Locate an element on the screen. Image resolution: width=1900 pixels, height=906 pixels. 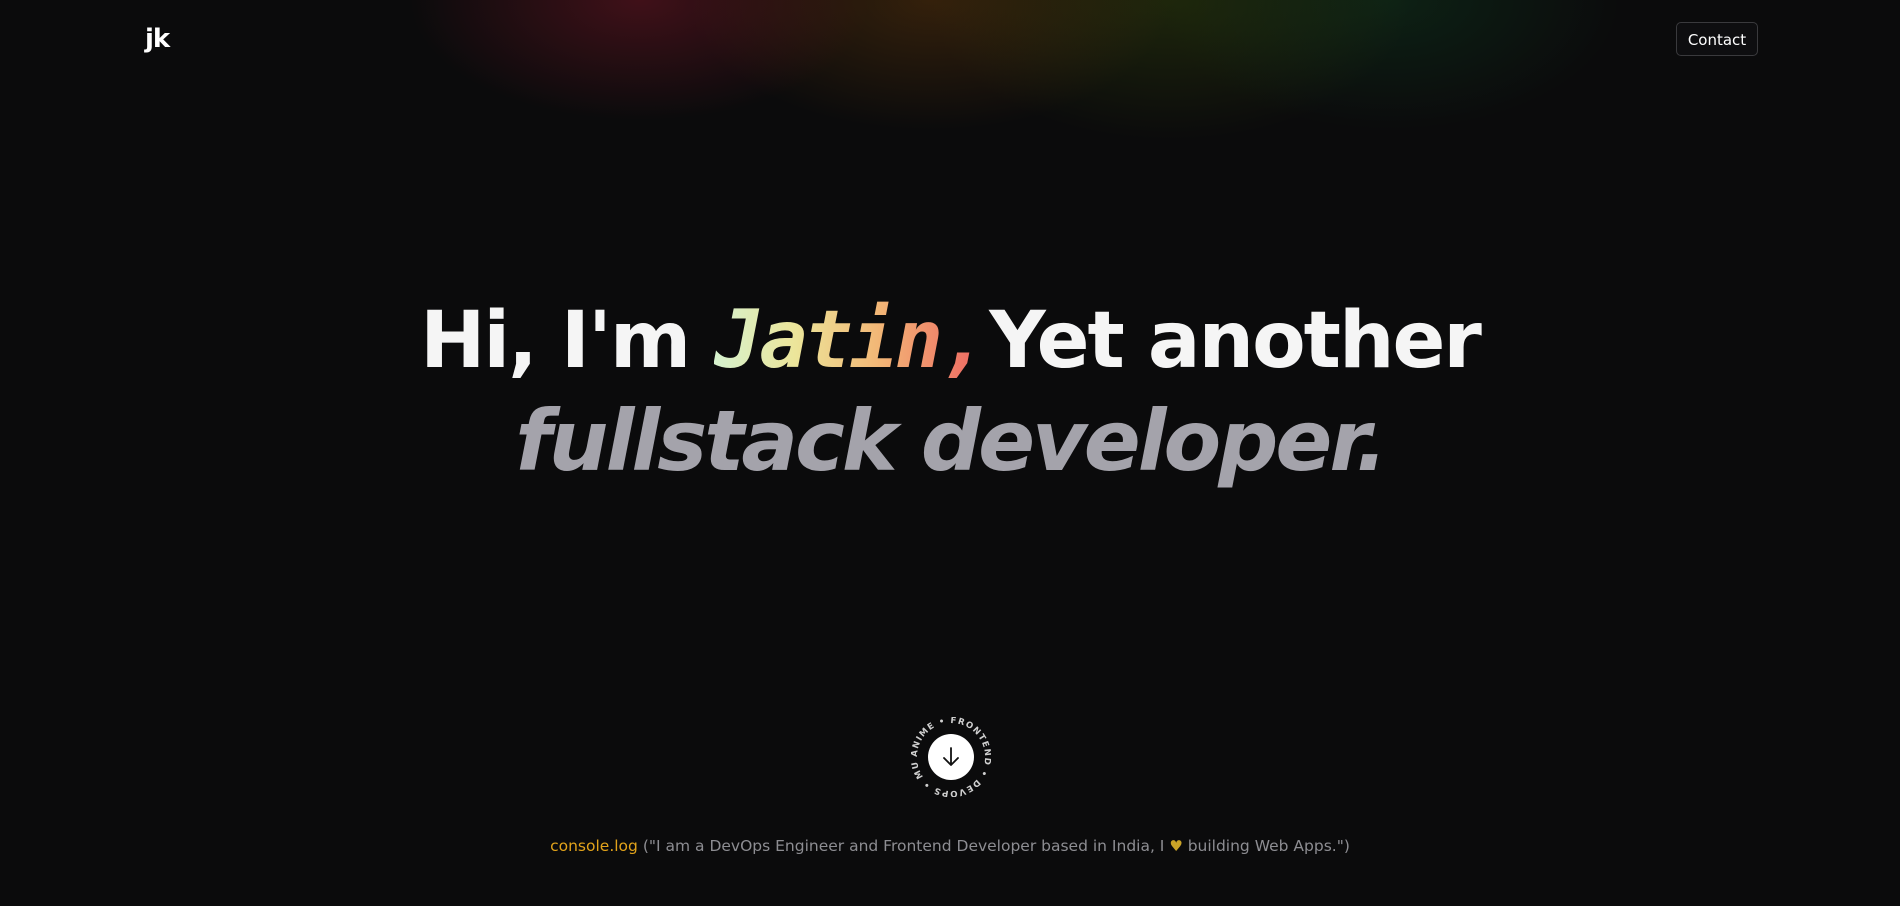
hero-name: Jatin, is located at coordinates (851, 339).